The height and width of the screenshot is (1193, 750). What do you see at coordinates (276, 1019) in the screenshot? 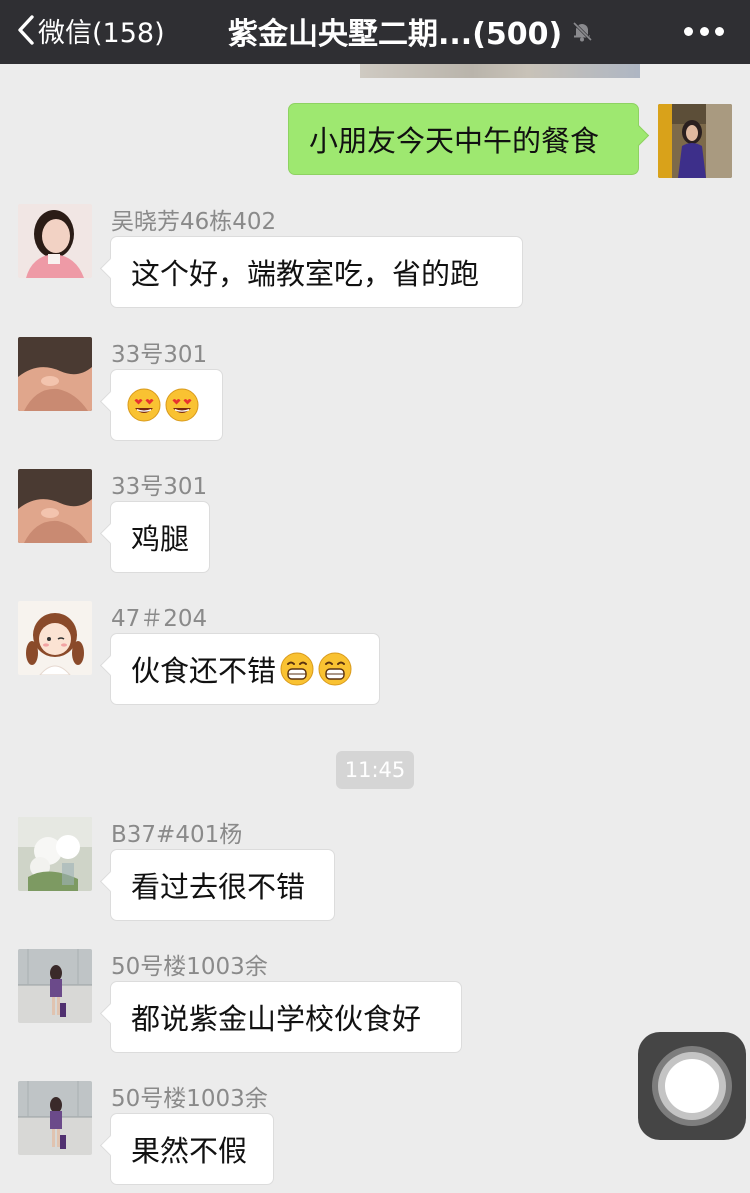
I see `message-text: 都说紫金山学校伙食好` at bounding box center [276, 1019].